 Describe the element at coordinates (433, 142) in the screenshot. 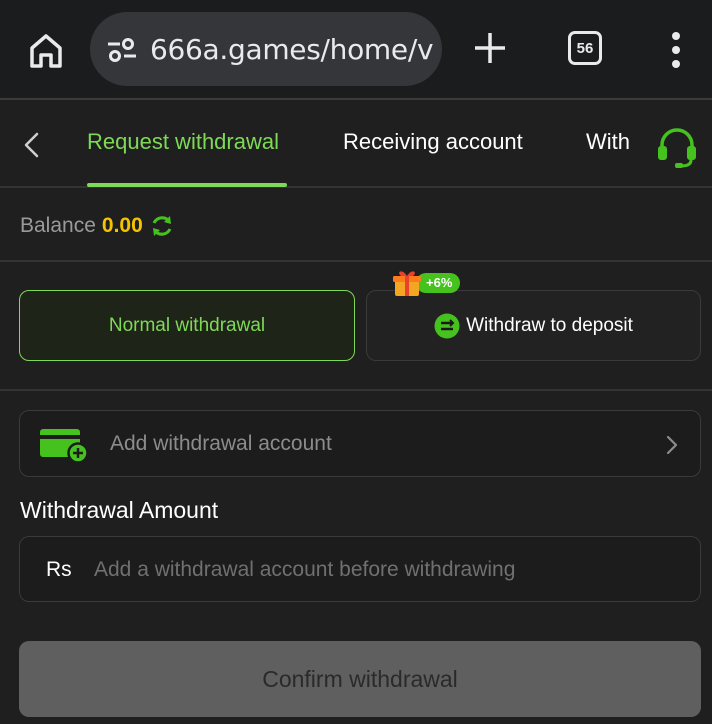

I see `tab-receiving-account: Receiving account` at that location.